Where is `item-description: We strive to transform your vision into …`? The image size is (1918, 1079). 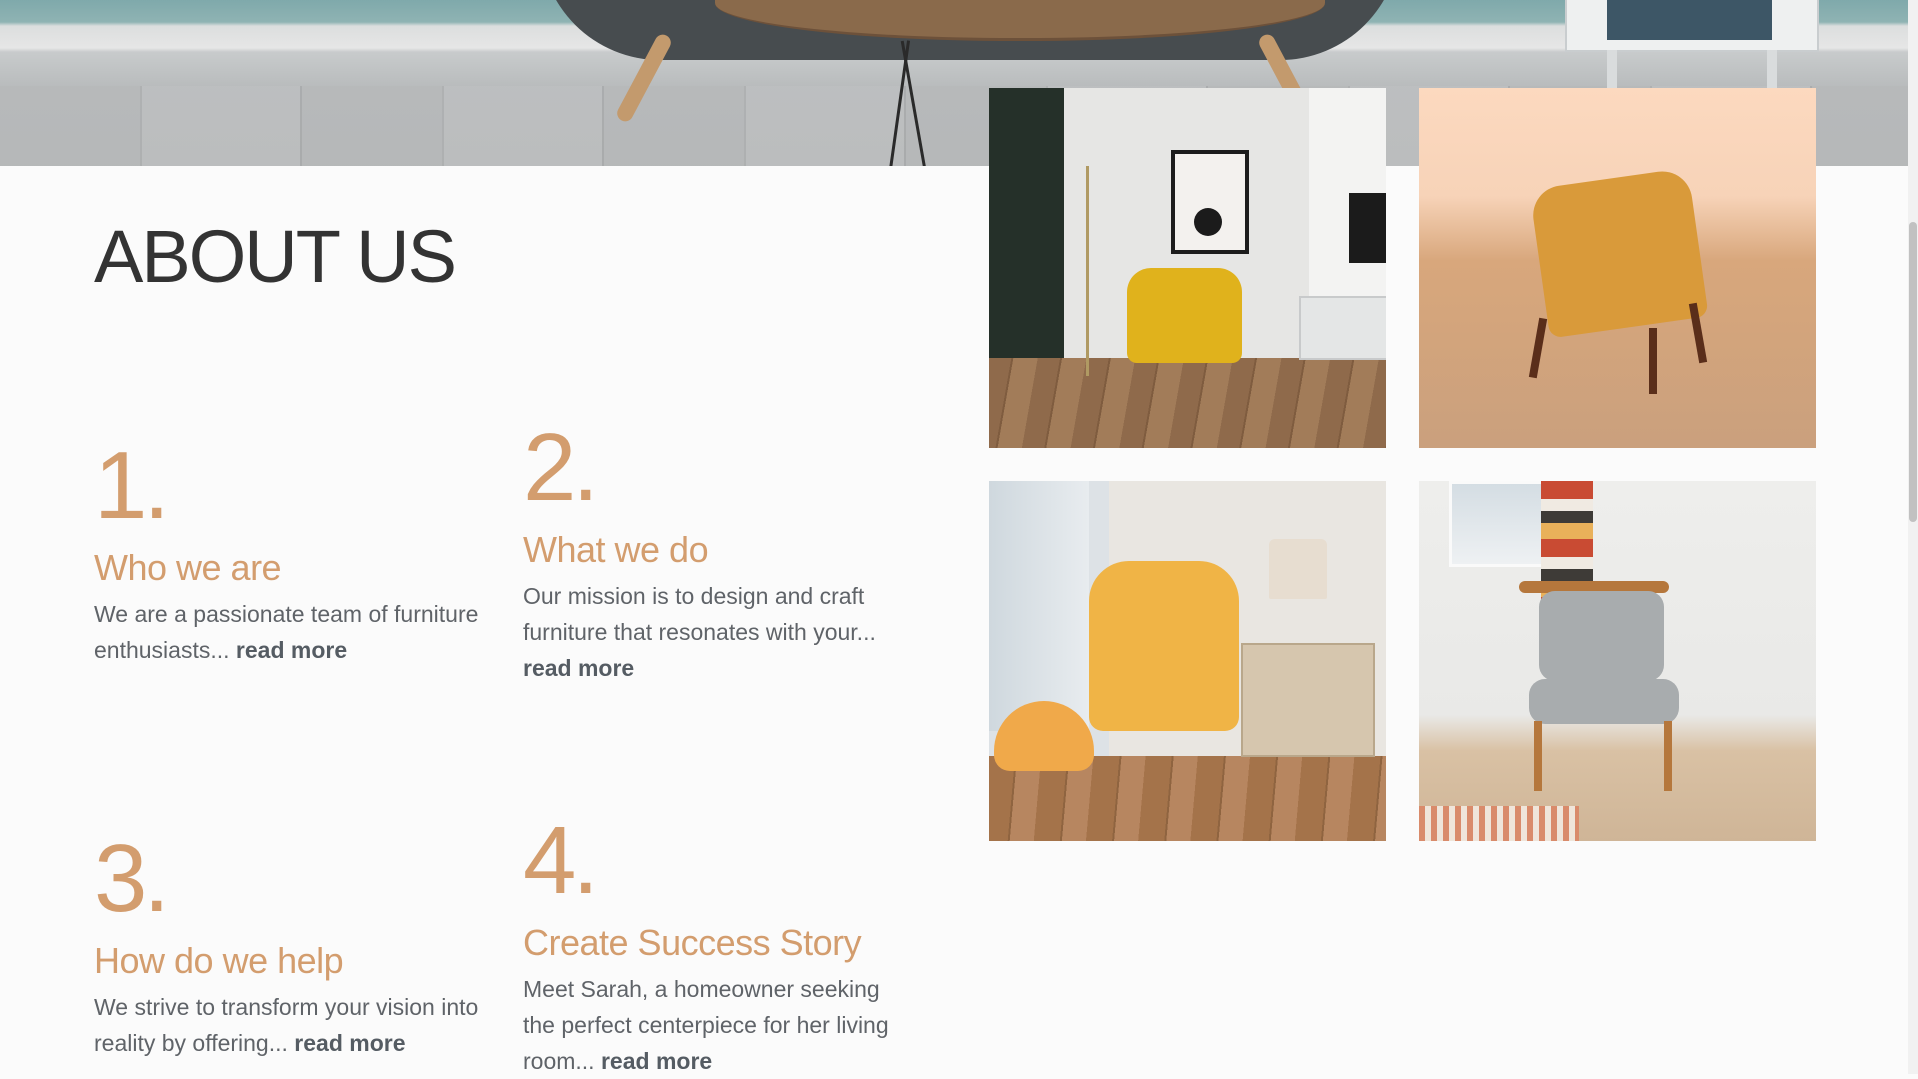 item-description: We strive to transform your vision into … is located at coordinates (289, 1025).